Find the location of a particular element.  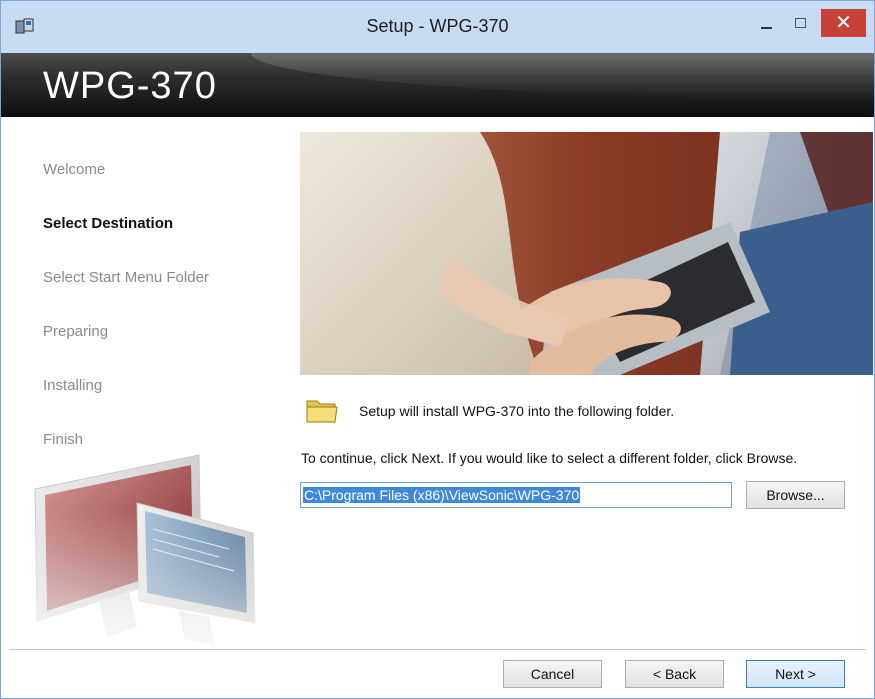

product-name: WPG-370 is located at coordinates (130, 86).